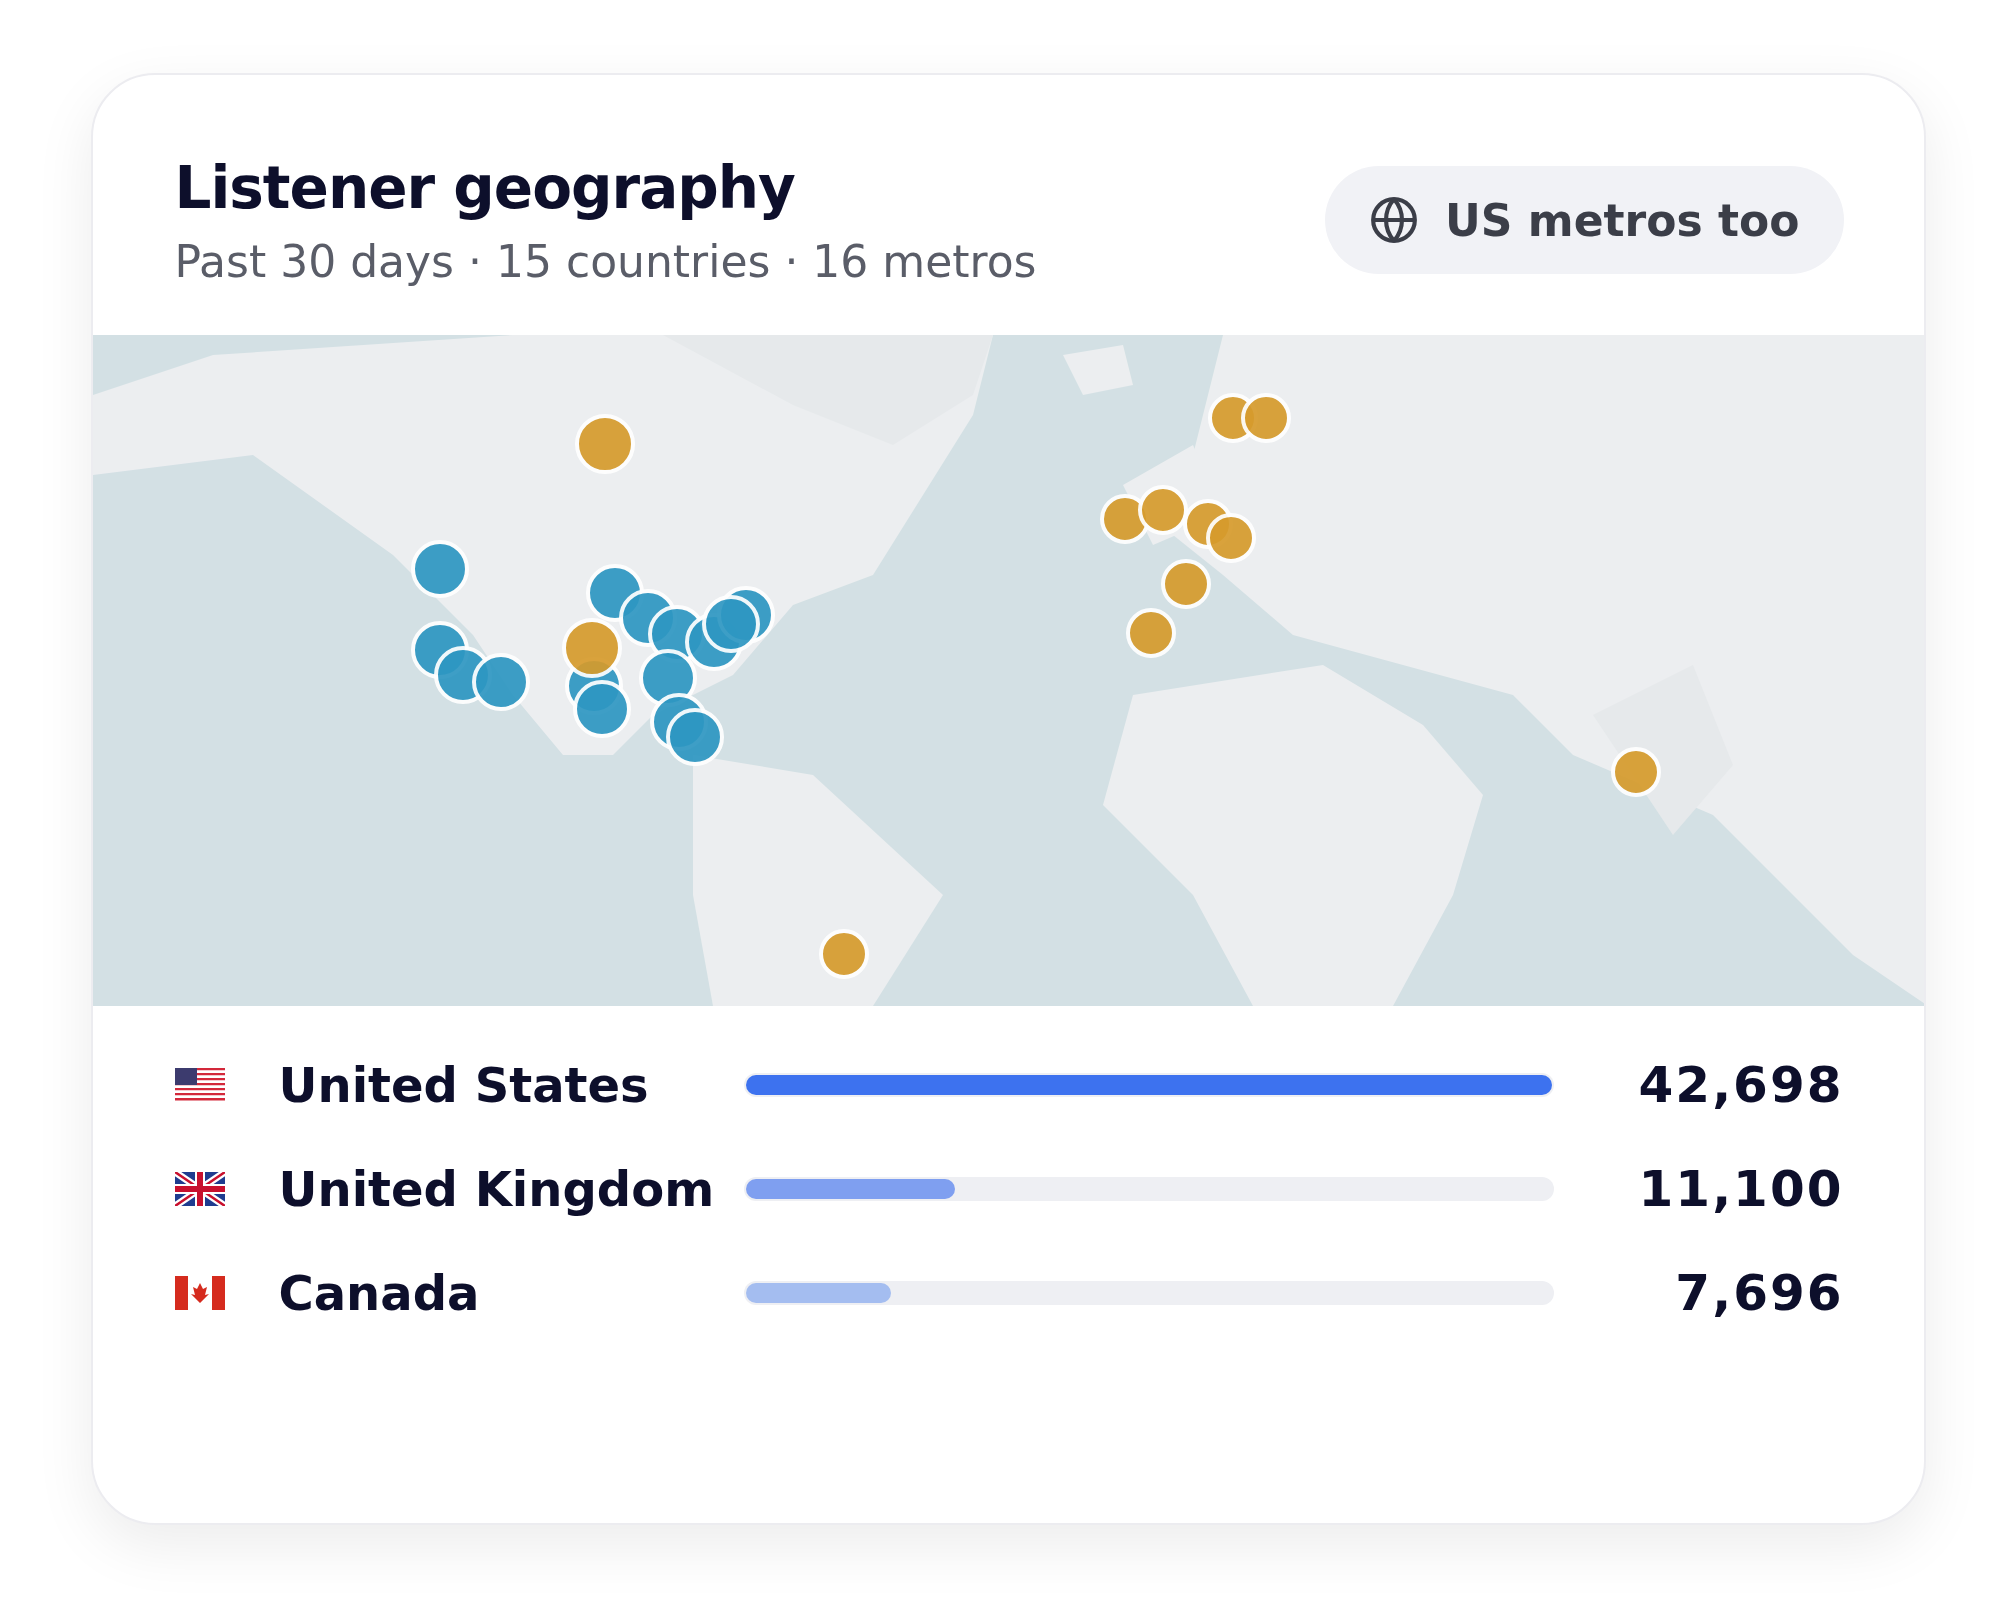 The height and width of the screenshot is (1600, 2016). What do you see at coordinates (379, 1293) in the screenshot?
I see `country-name: Canada` at bounding box center [379, 1293].